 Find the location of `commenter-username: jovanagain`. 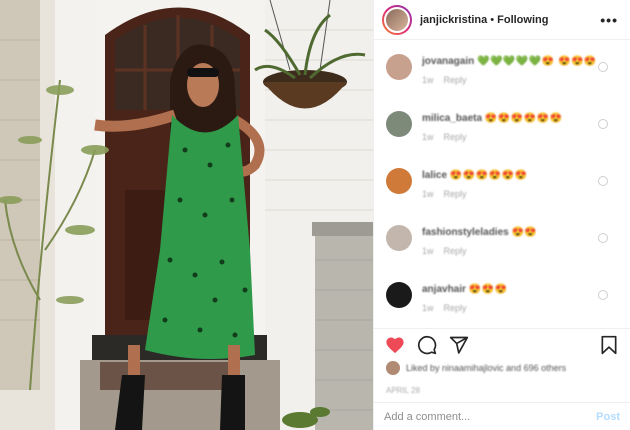

commenter-username: jovanagain is located at coordinates (448, 61).